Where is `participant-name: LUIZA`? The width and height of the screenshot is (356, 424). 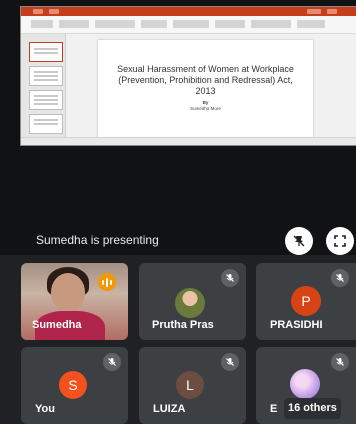
participant-name: LUIZA is located at coordinates (169, 409).